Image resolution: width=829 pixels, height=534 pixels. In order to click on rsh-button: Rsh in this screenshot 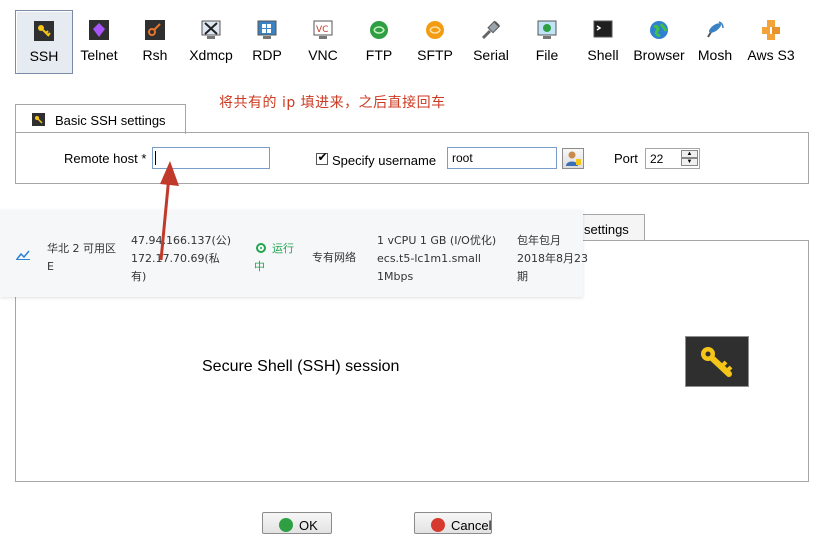, I will do `click(155, 41)`.